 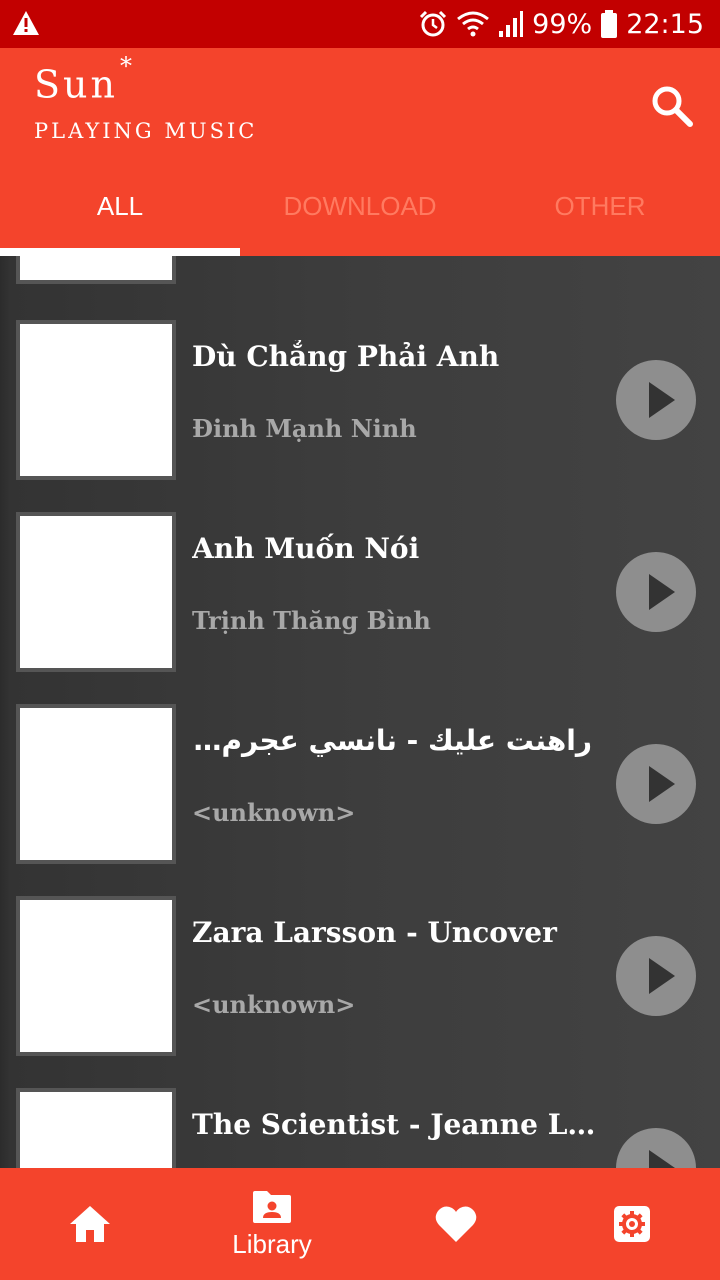 What do you see at coordinates (26, 23) in the screenshot?
I see `warning-icon` at bounding box center [26, 23].